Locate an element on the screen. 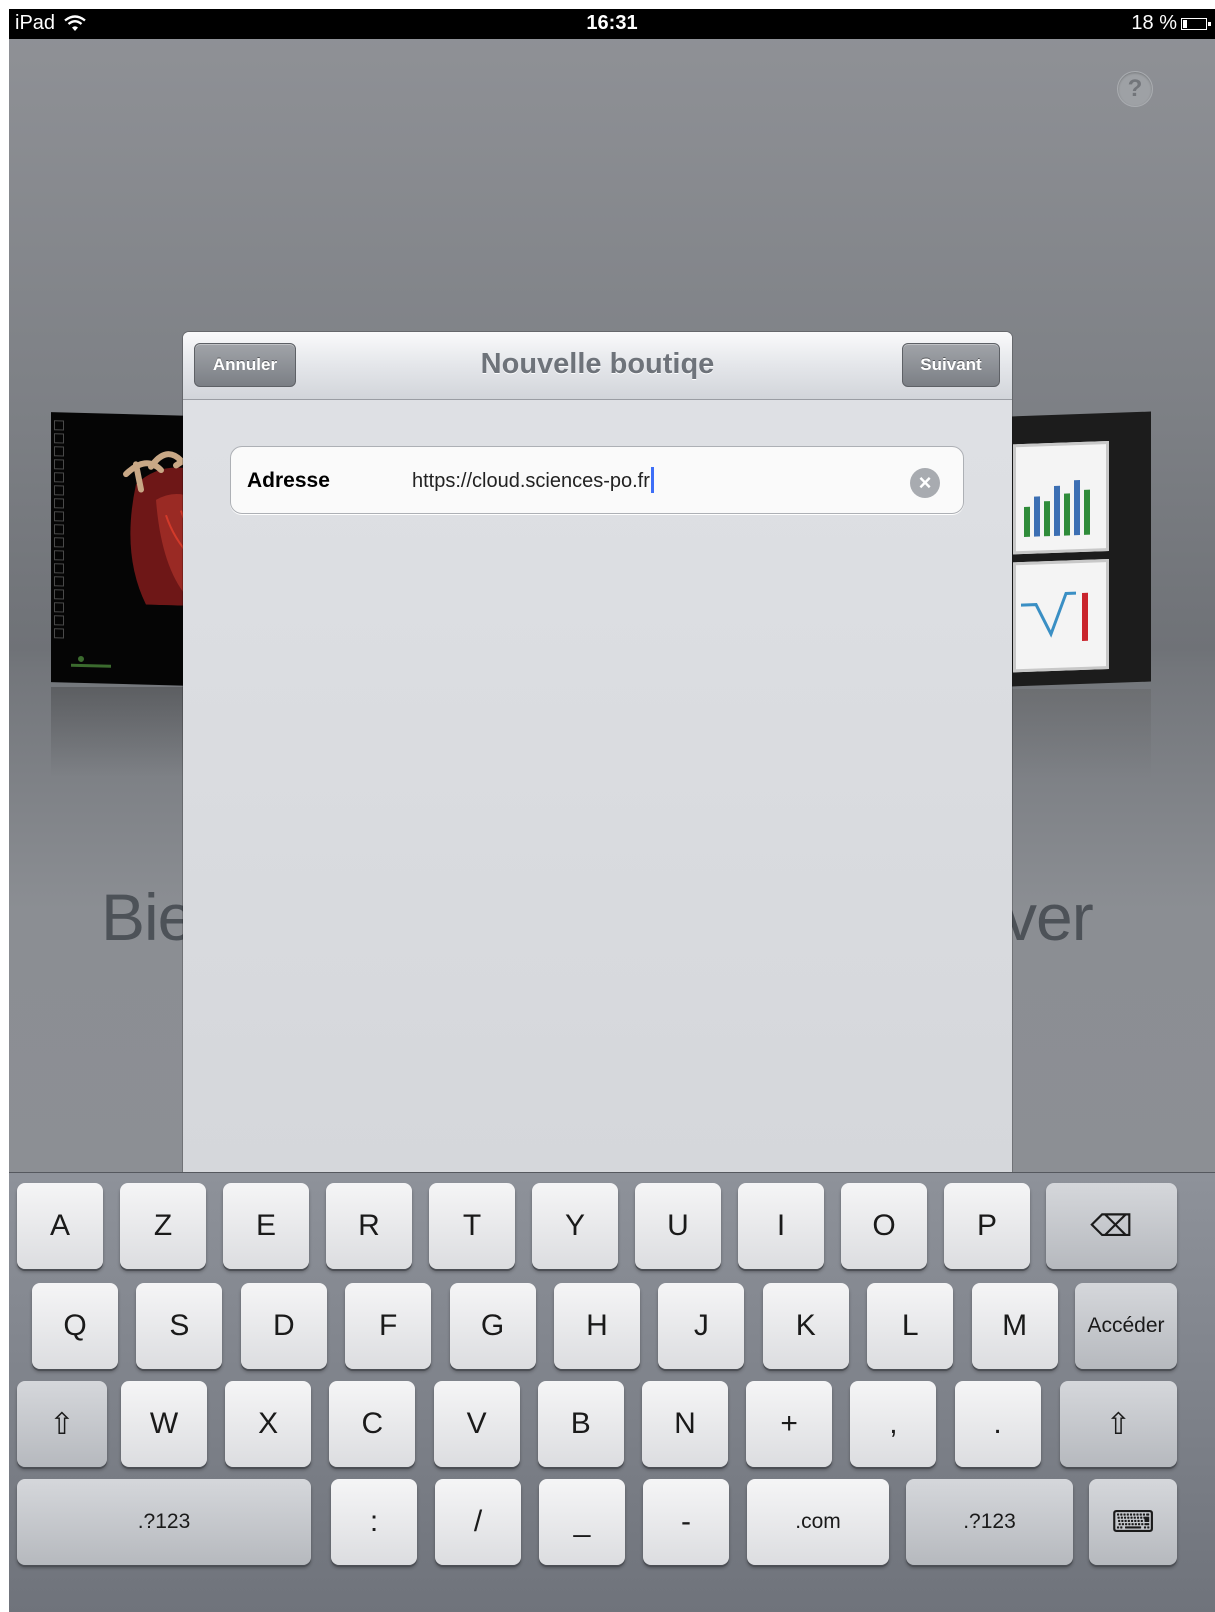  key-plus: + is located at coordinates (789, 1424).